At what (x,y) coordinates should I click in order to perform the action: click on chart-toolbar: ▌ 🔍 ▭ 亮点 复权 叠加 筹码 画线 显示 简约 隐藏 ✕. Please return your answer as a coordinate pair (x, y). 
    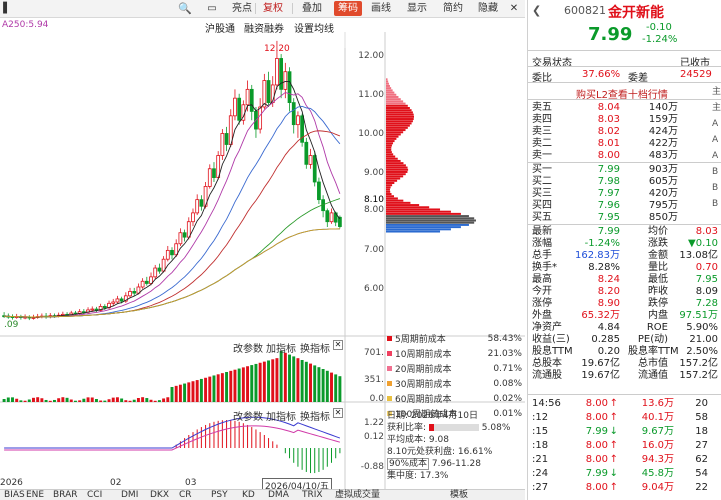
    Looking at the image, I should click on (262, 9).